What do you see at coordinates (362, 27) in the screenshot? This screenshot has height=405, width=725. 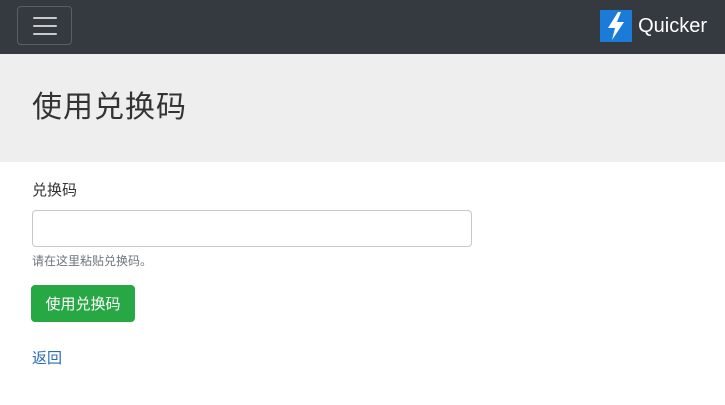 I see `top-navbar: Quicker` at bounding box center [362, 27].